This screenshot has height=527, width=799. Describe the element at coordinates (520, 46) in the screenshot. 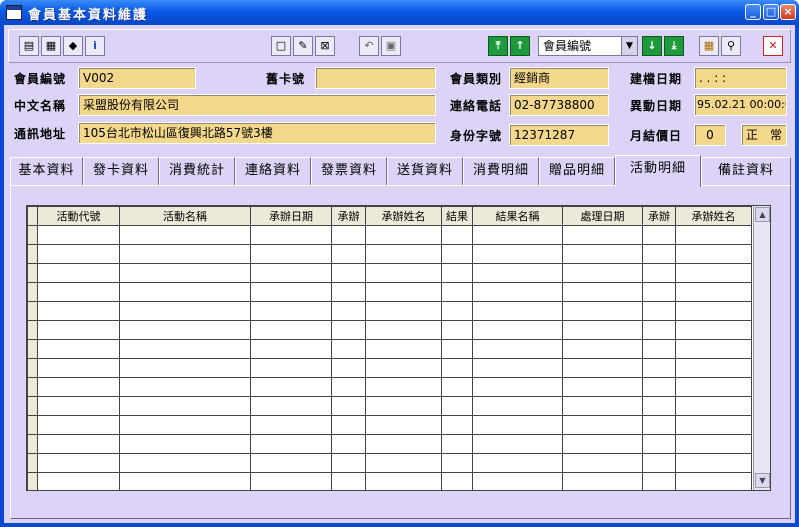

I see `previous-record-icon: ↑` at that location.